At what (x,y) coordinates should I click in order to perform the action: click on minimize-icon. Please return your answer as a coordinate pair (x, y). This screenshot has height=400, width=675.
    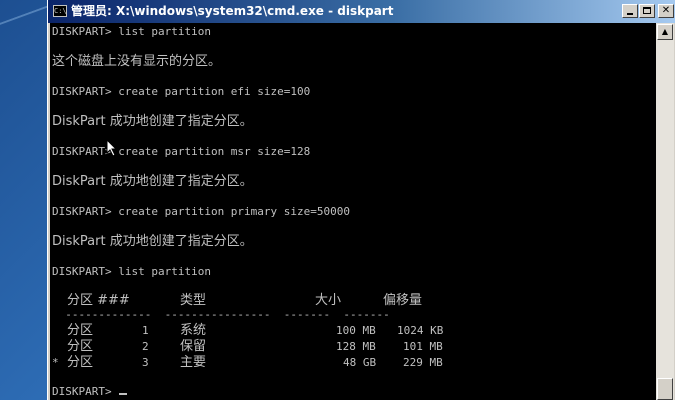
    Looking at the image, I should click on (630, 14).